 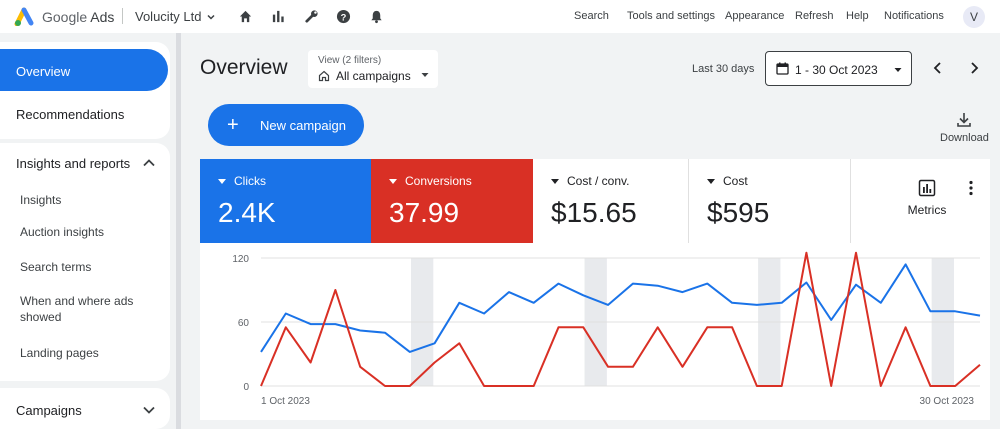 What do you see at coordinates (40, 200) in the screenshot?
I see `sidebar-item-insights: Insights` at bounding box center [40, 200].